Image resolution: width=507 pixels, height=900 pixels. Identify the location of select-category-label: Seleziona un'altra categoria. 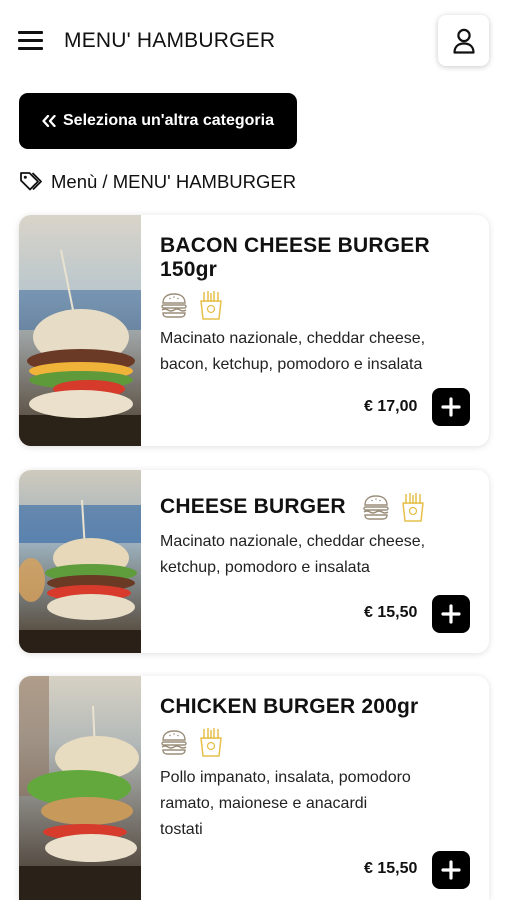
(168, 120).